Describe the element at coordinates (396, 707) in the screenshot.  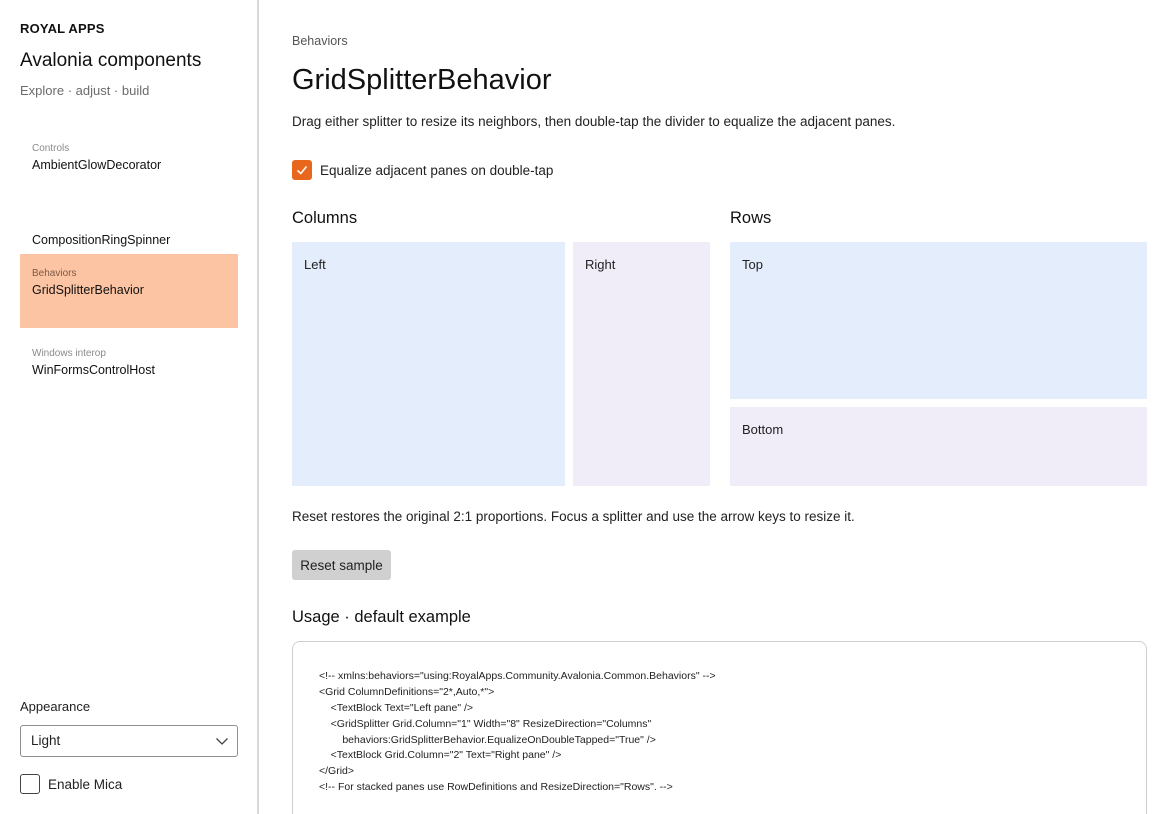
I see `code-line: <TextBlock Text="Left pane" />` at that location.